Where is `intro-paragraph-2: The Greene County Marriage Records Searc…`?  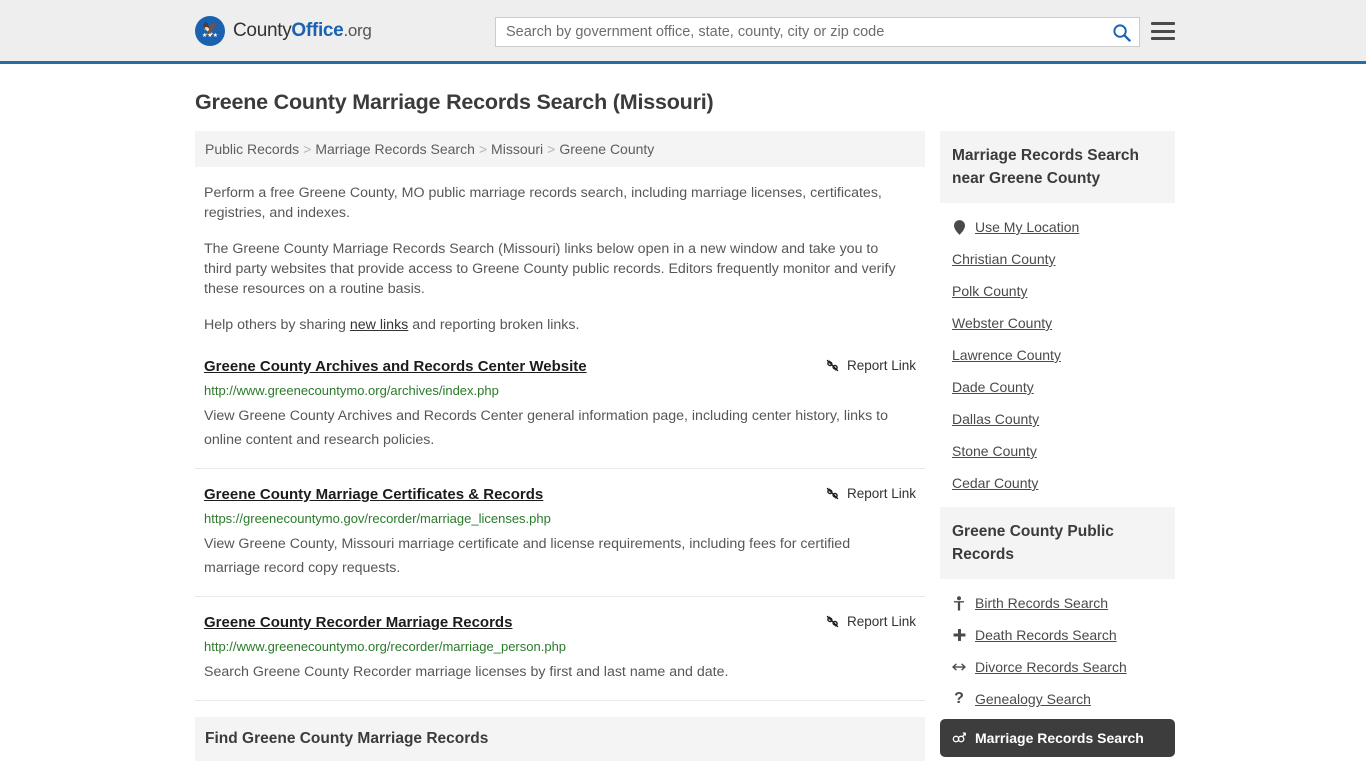
intro-paragraph-2: The Greene County Marriage Records Searc… is located at coordinates (550, 269).